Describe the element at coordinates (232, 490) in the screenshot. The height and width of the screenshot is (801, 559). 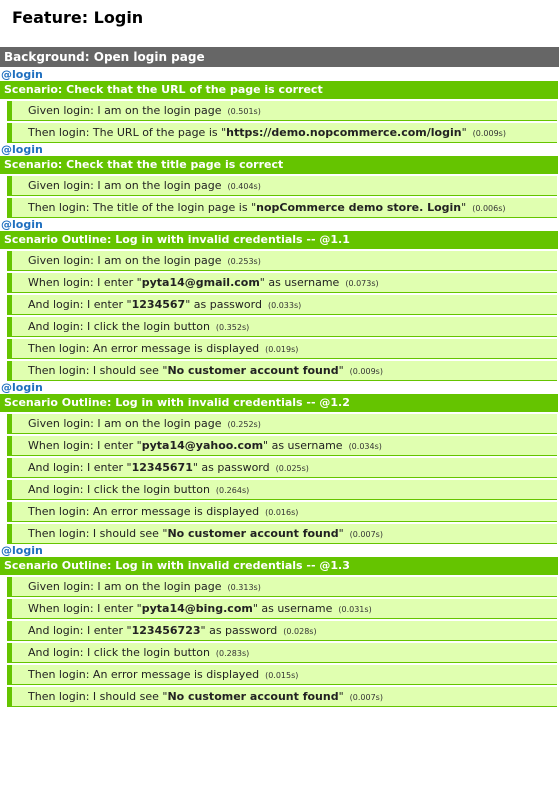
I see `step-duration: (0.264s)` at that location.